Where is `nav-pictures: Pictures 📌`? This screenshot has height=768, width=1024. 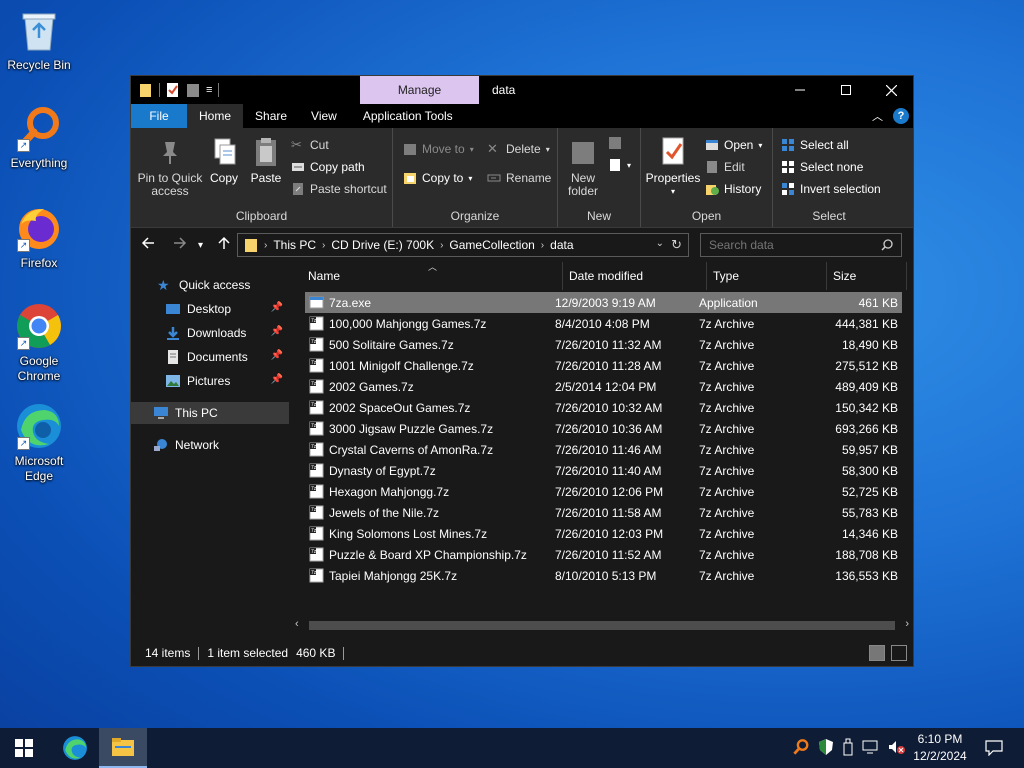 nav-pictures: Pictures 📌 is located at coordinates (210, 381).